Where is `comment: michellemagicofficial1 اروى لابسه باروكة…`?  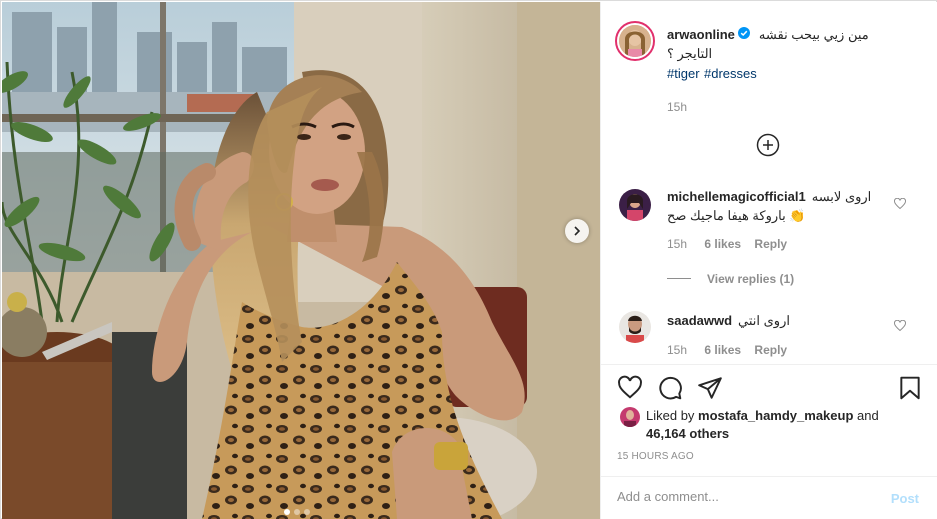
comment: michellemagicofficial1 اروى لابسه باروكة… is located at coordinates (777, 220).